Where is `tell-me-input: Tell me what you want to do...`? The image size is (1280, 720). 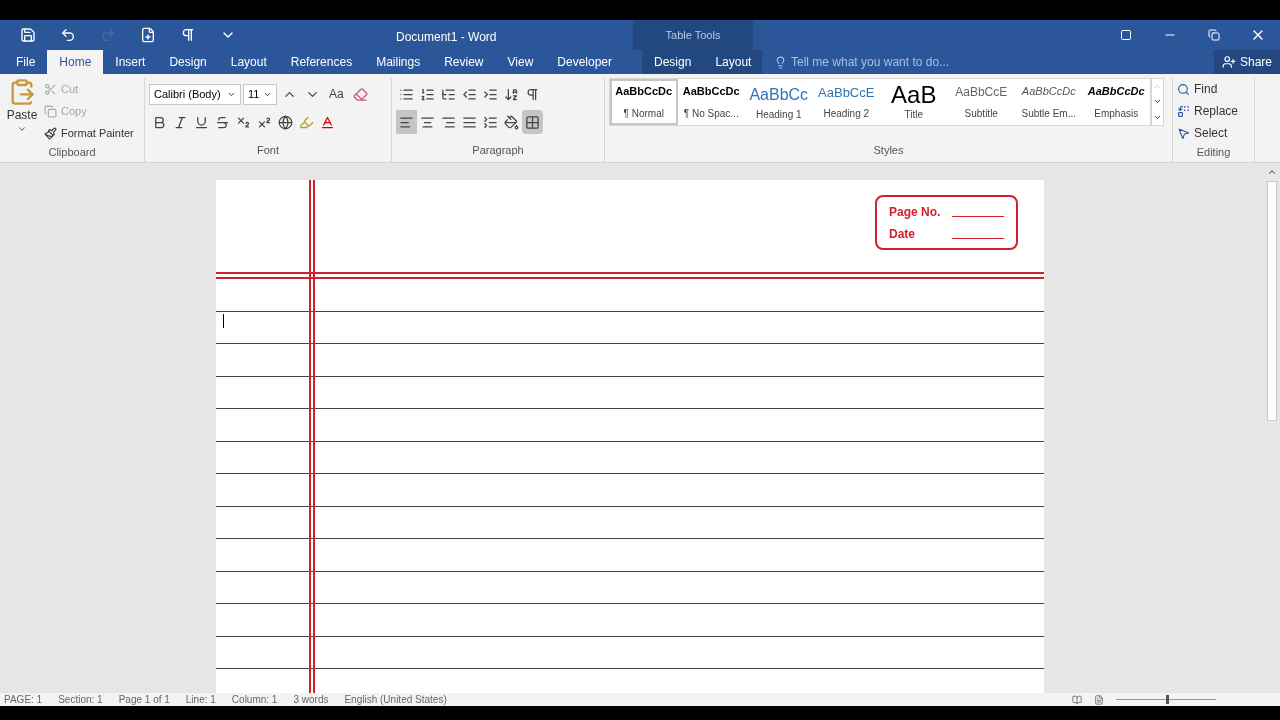 tell-me-input: Tell me what you want to do... is located at coordinates (901, 62).